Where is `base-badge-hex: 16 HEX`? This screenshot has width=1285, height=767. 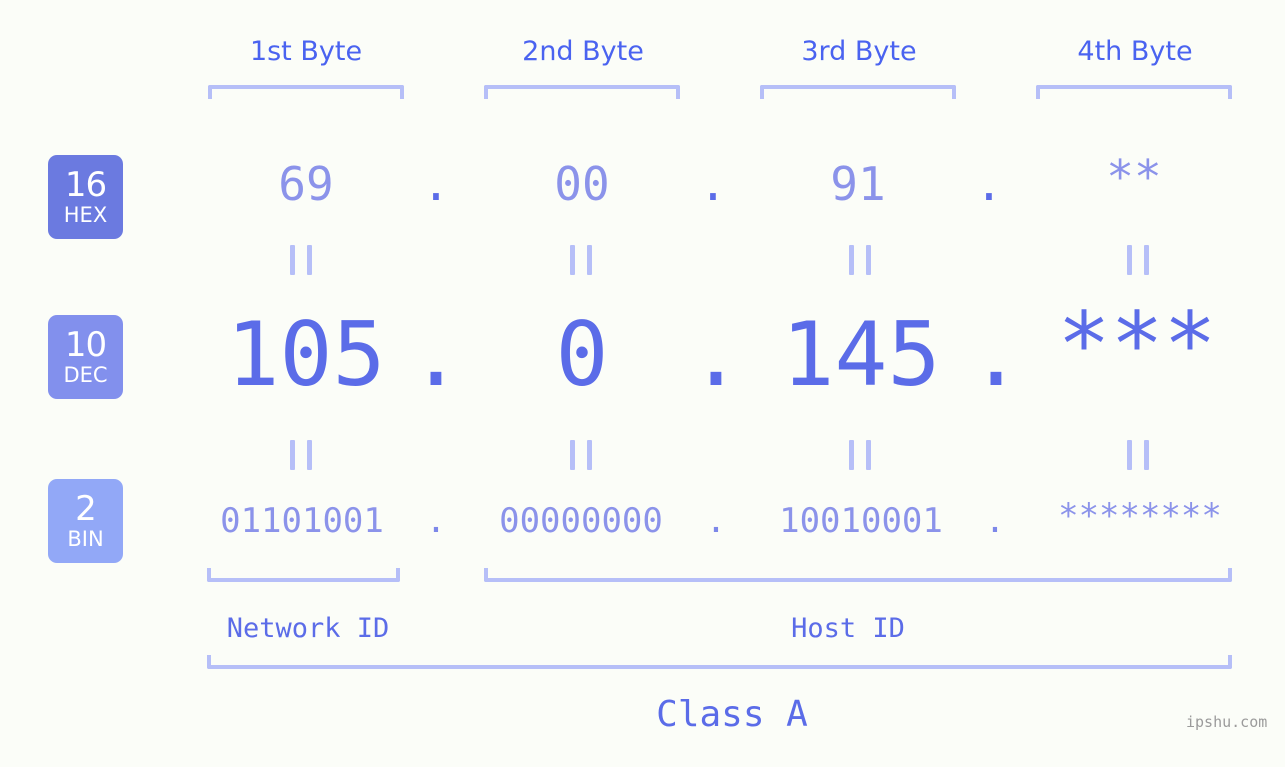 base-badge-hex: 16 HEX is located at coordinates (85, 197).